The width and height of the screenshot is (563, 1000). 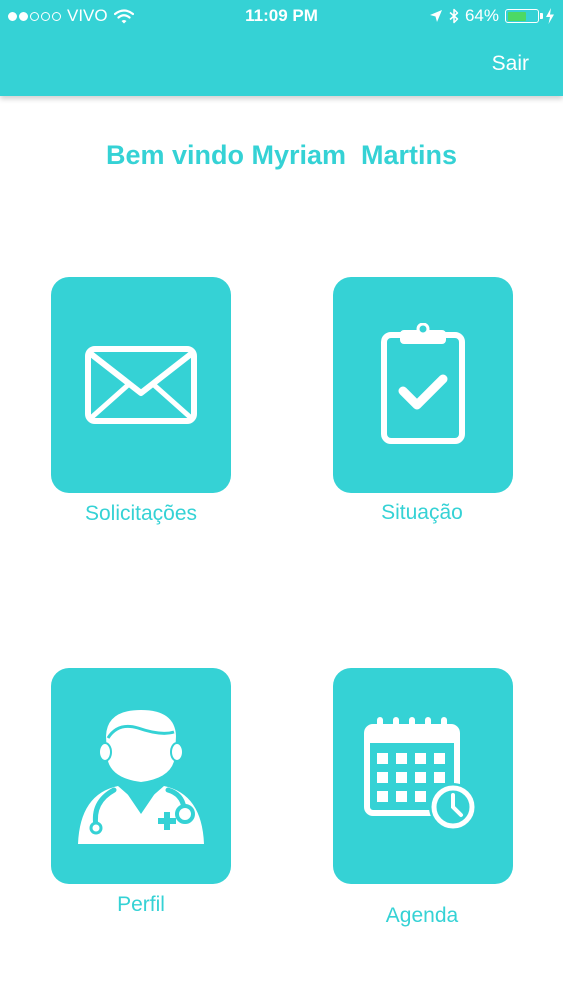 I want to click on agenda-label: Agenda, so click(x=422, y=916).